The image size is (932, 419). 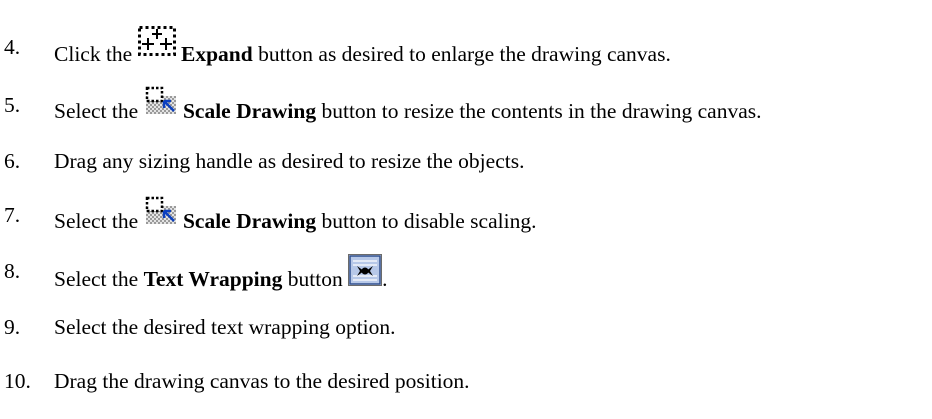 I want to click on step-number: 9., so click(x=12, y=327).